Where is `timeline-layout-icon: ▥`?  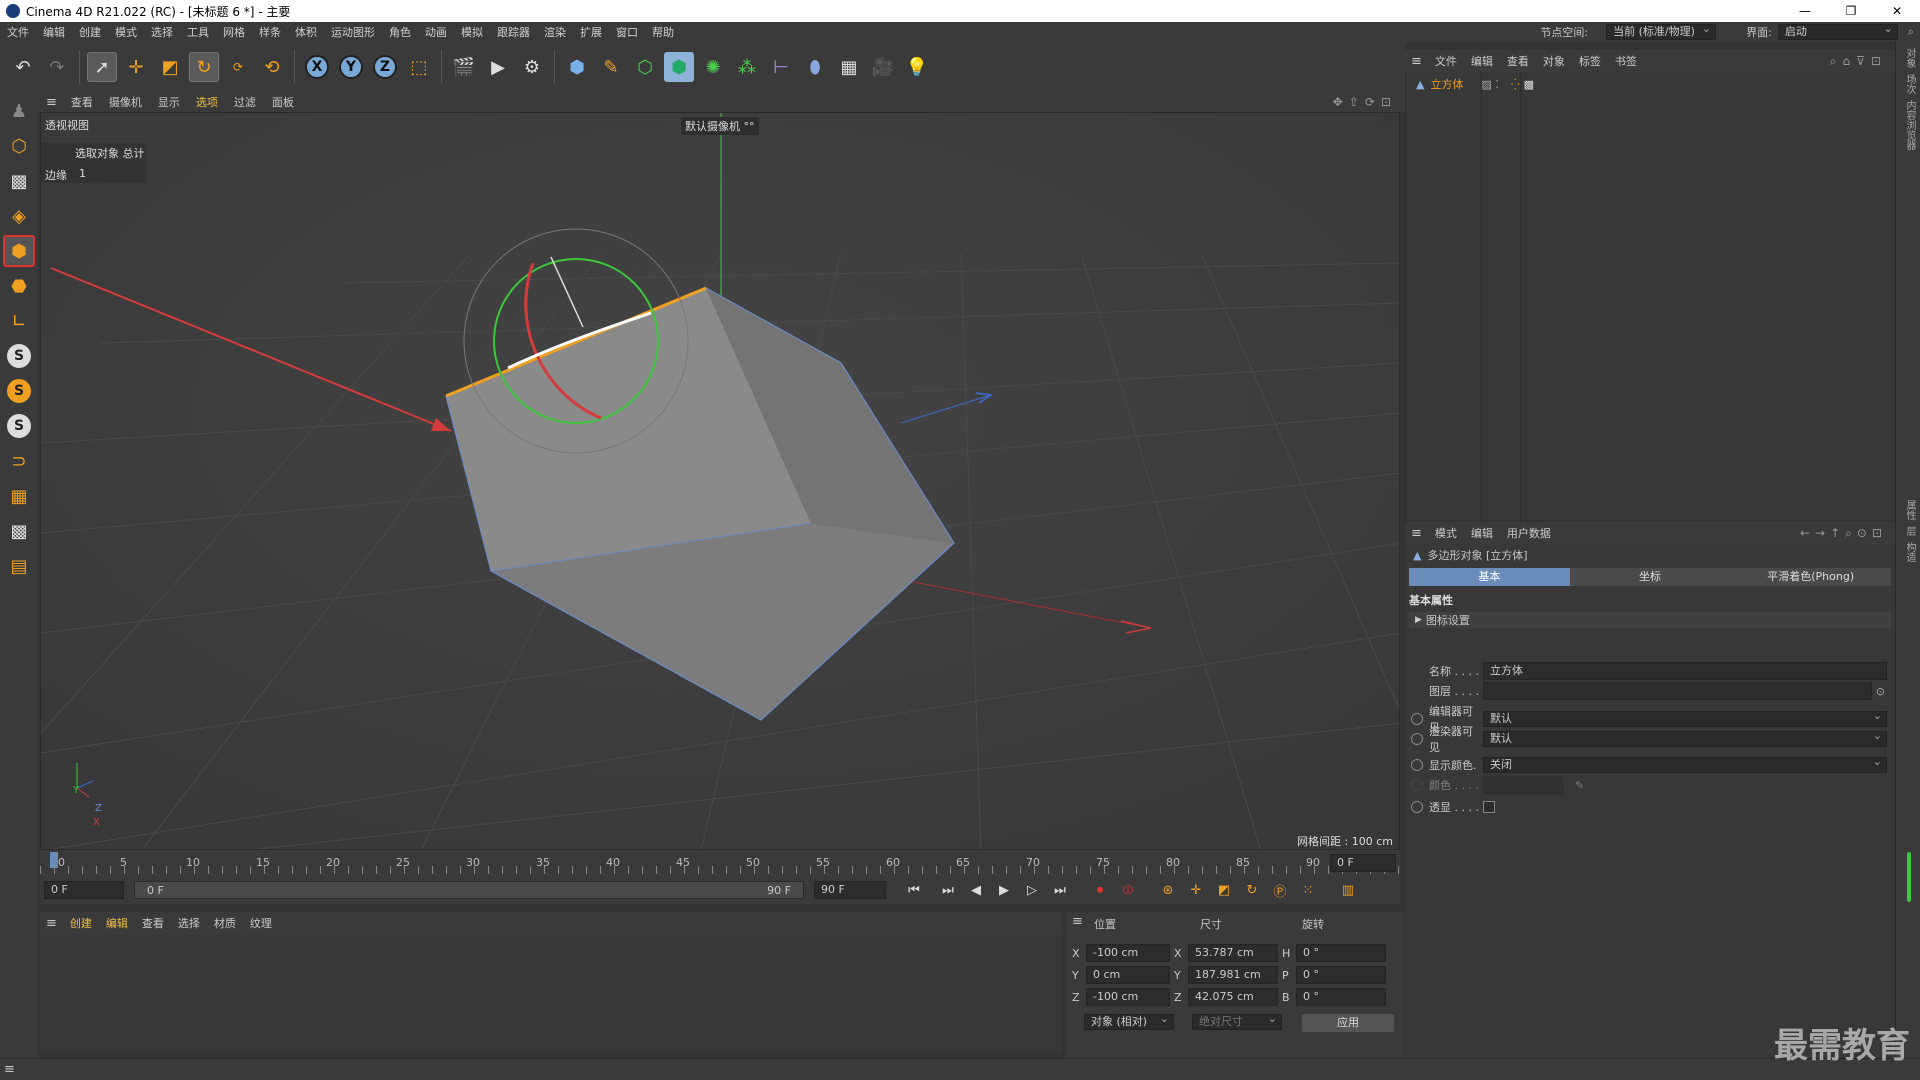
timeline-layout-icon: ▥ is located at coordinates (1348, 890).